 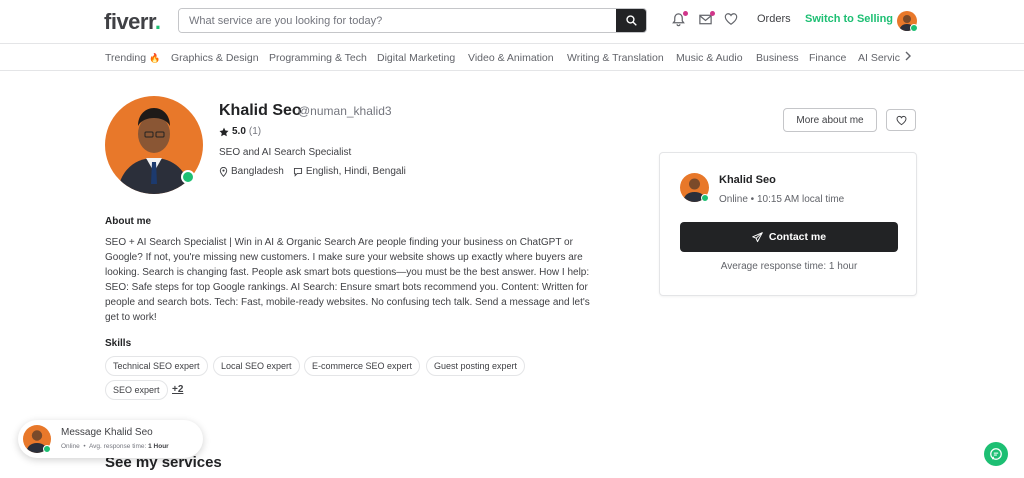 What do you see at coordinates (345, 111) in the screenshot?
I see `profile-username: @numan_khalid3` at bounding box center [345, 111].